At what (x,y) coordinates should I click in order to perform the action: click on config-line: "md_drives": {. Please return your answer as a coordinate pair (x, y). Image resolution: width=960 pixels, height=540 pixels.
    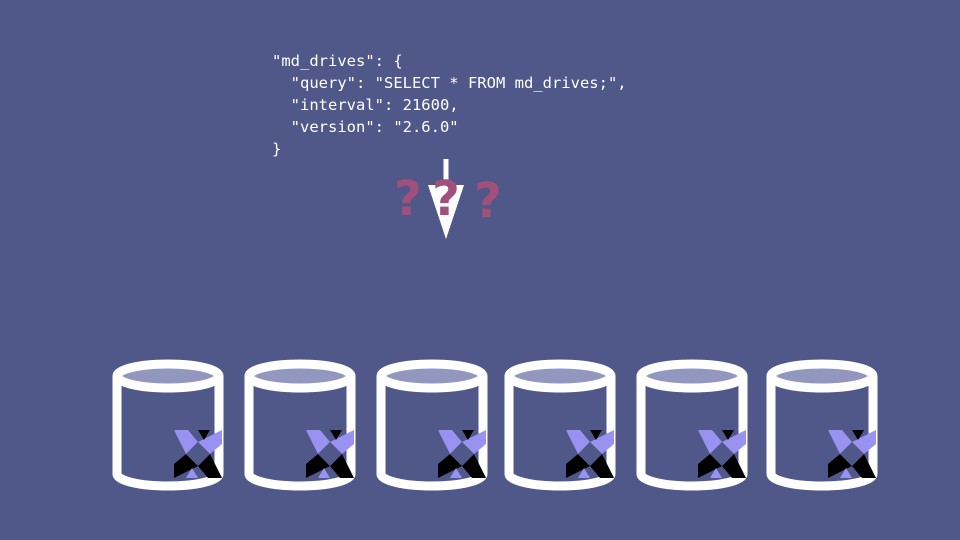
    Looking at the image, I should click on (337, 61).